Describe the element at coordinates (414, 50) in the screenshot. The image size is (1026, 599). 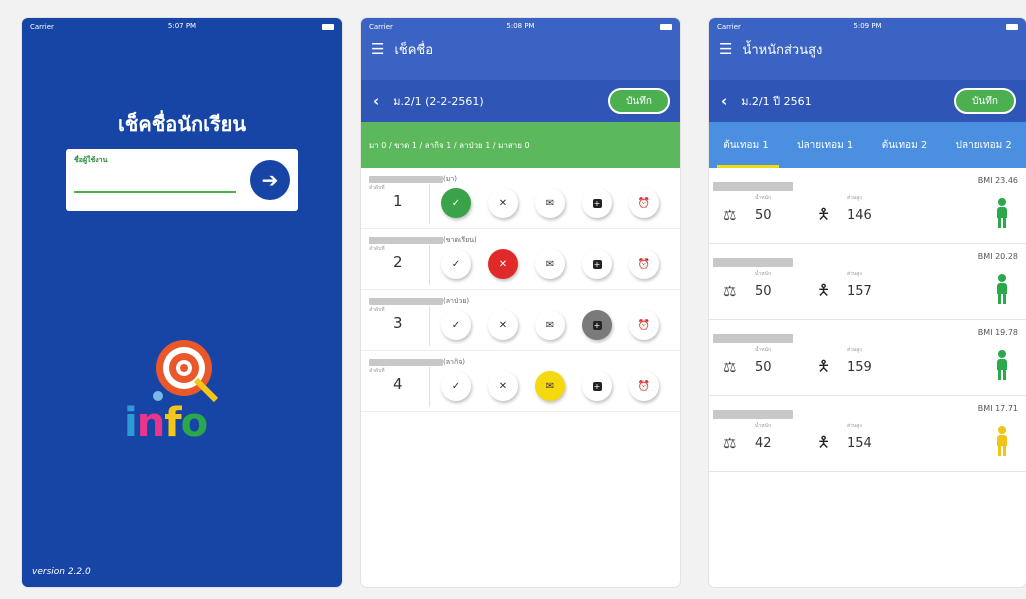
I see `page-title: เช็คชื่อ` at that location.